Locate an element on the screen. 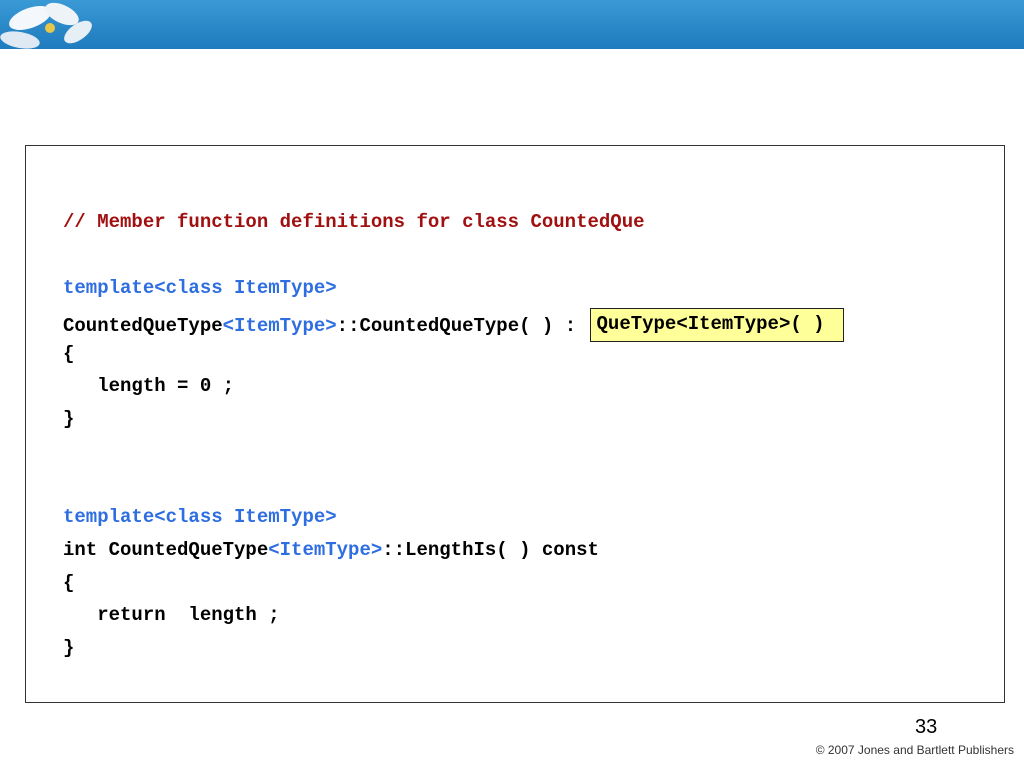 The image size is (1024, 768). open-brace-2: { is located at coordinates (69, 583).